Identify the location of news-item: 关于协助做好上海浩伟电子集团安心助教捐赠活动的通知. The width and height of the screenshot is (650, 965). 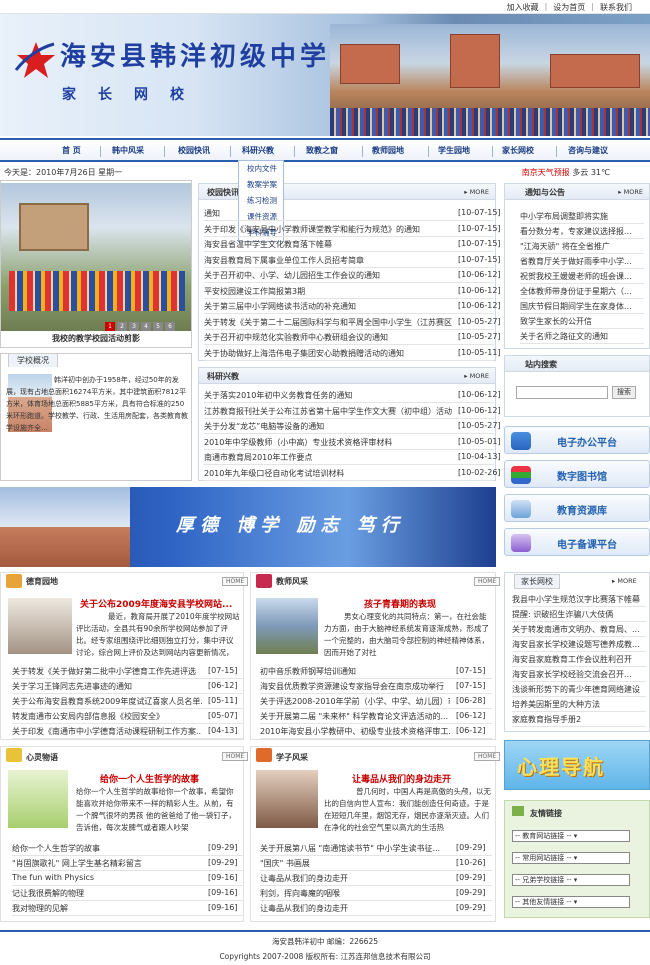
(329, 353).